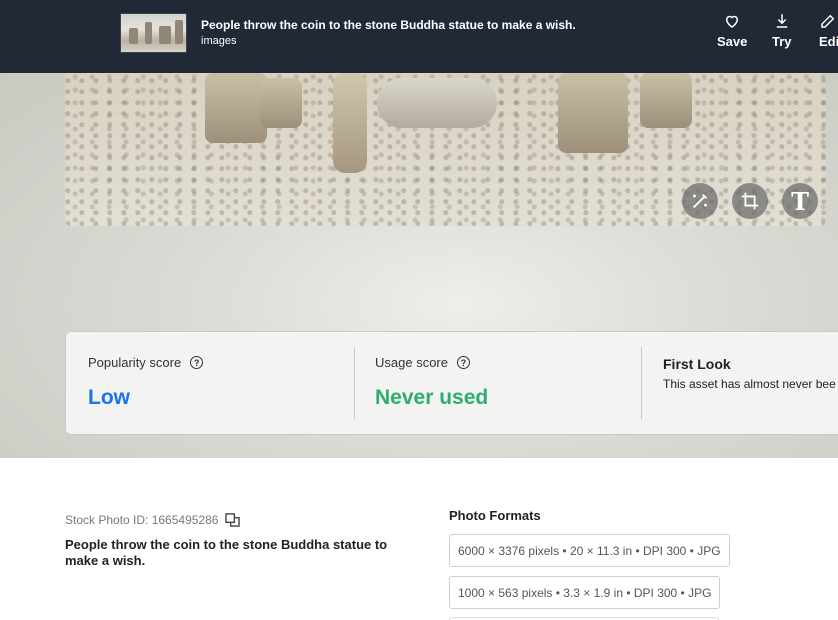  Describe the element at coordinates (781, 21) in the screenshot. I see `download-icon` at that location.